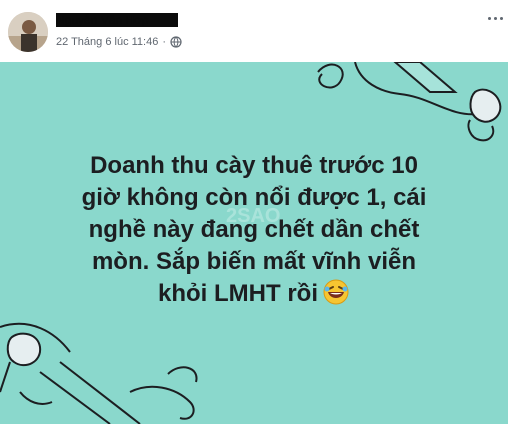  I want to click on more-options-icon, so click(496, 19).